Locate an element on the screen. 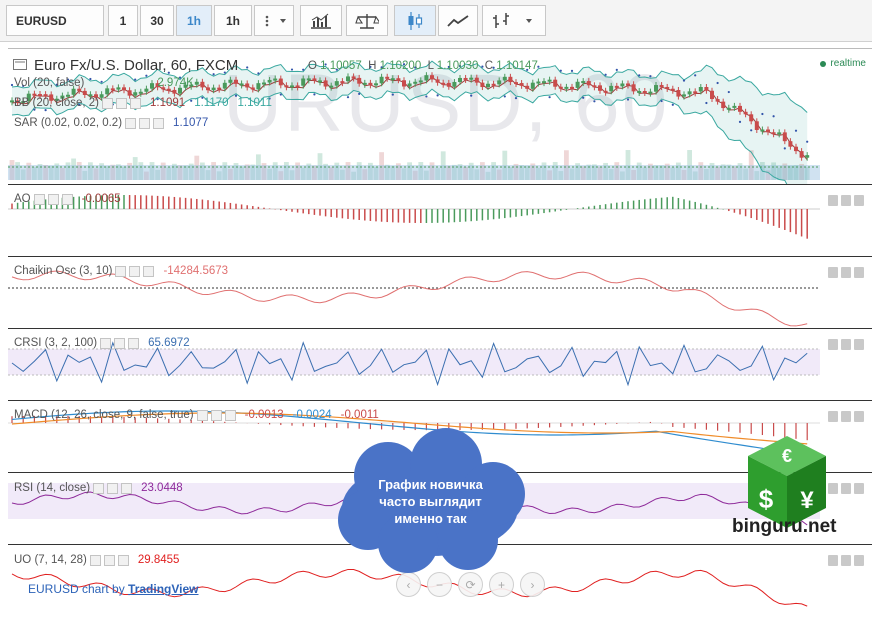 Image resolution: width=872 pixels, height=617 pixels. cloud-line-1: График новичка is located at coordinates (430, 484).